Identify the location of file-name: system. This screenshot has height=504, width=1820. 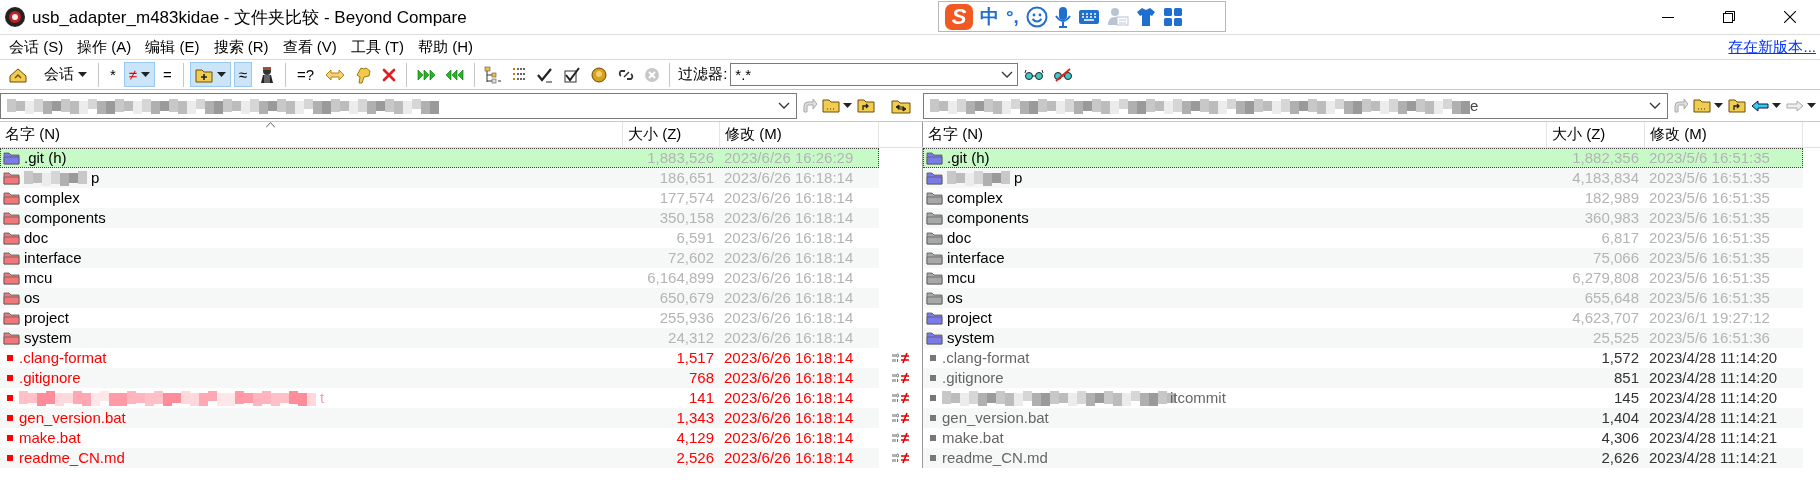
(48, 338).